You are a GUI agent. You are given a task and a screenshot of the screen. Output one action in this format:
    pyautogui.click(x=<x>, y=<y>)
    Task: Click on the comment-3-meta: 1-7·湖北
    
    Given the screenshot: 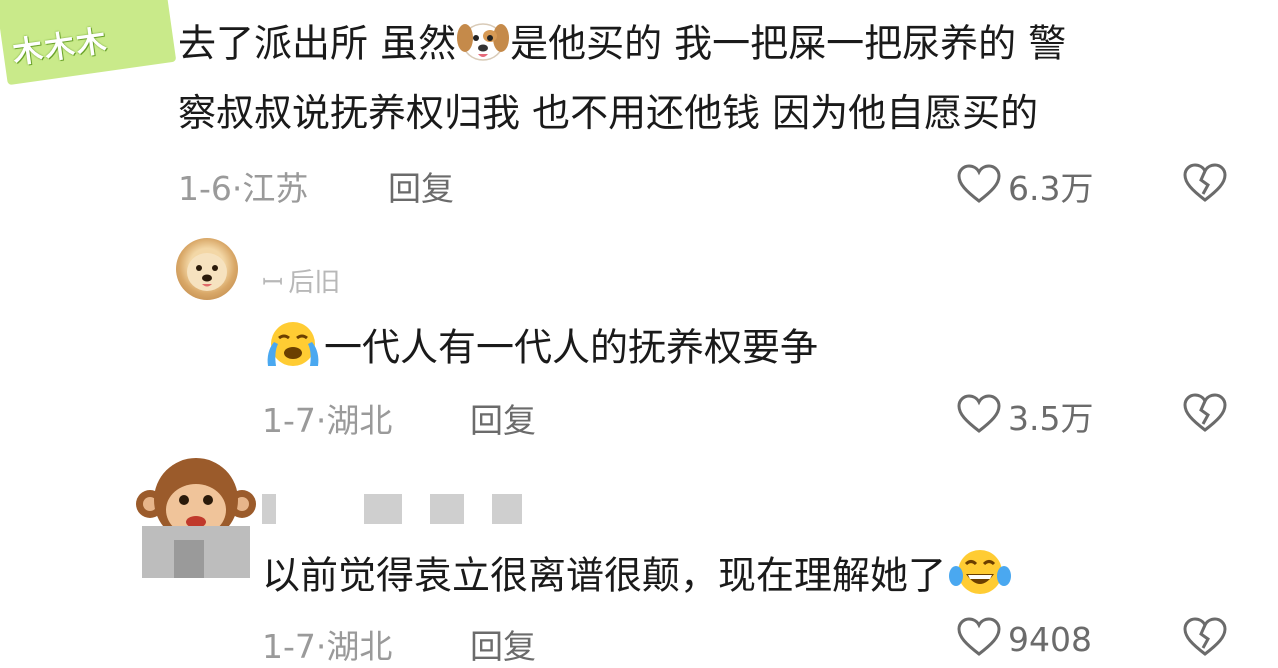 What is the action you would take?
    pyautogui.click(x=327, y=644)
    